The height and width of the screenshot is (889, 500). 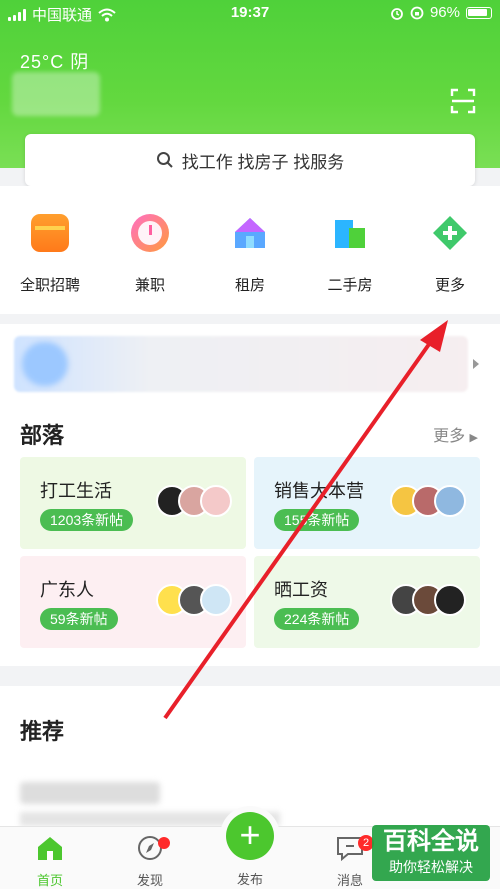 I want to click on watermark-subtitle: 助你轻松解决, so click(x=431, y=867).